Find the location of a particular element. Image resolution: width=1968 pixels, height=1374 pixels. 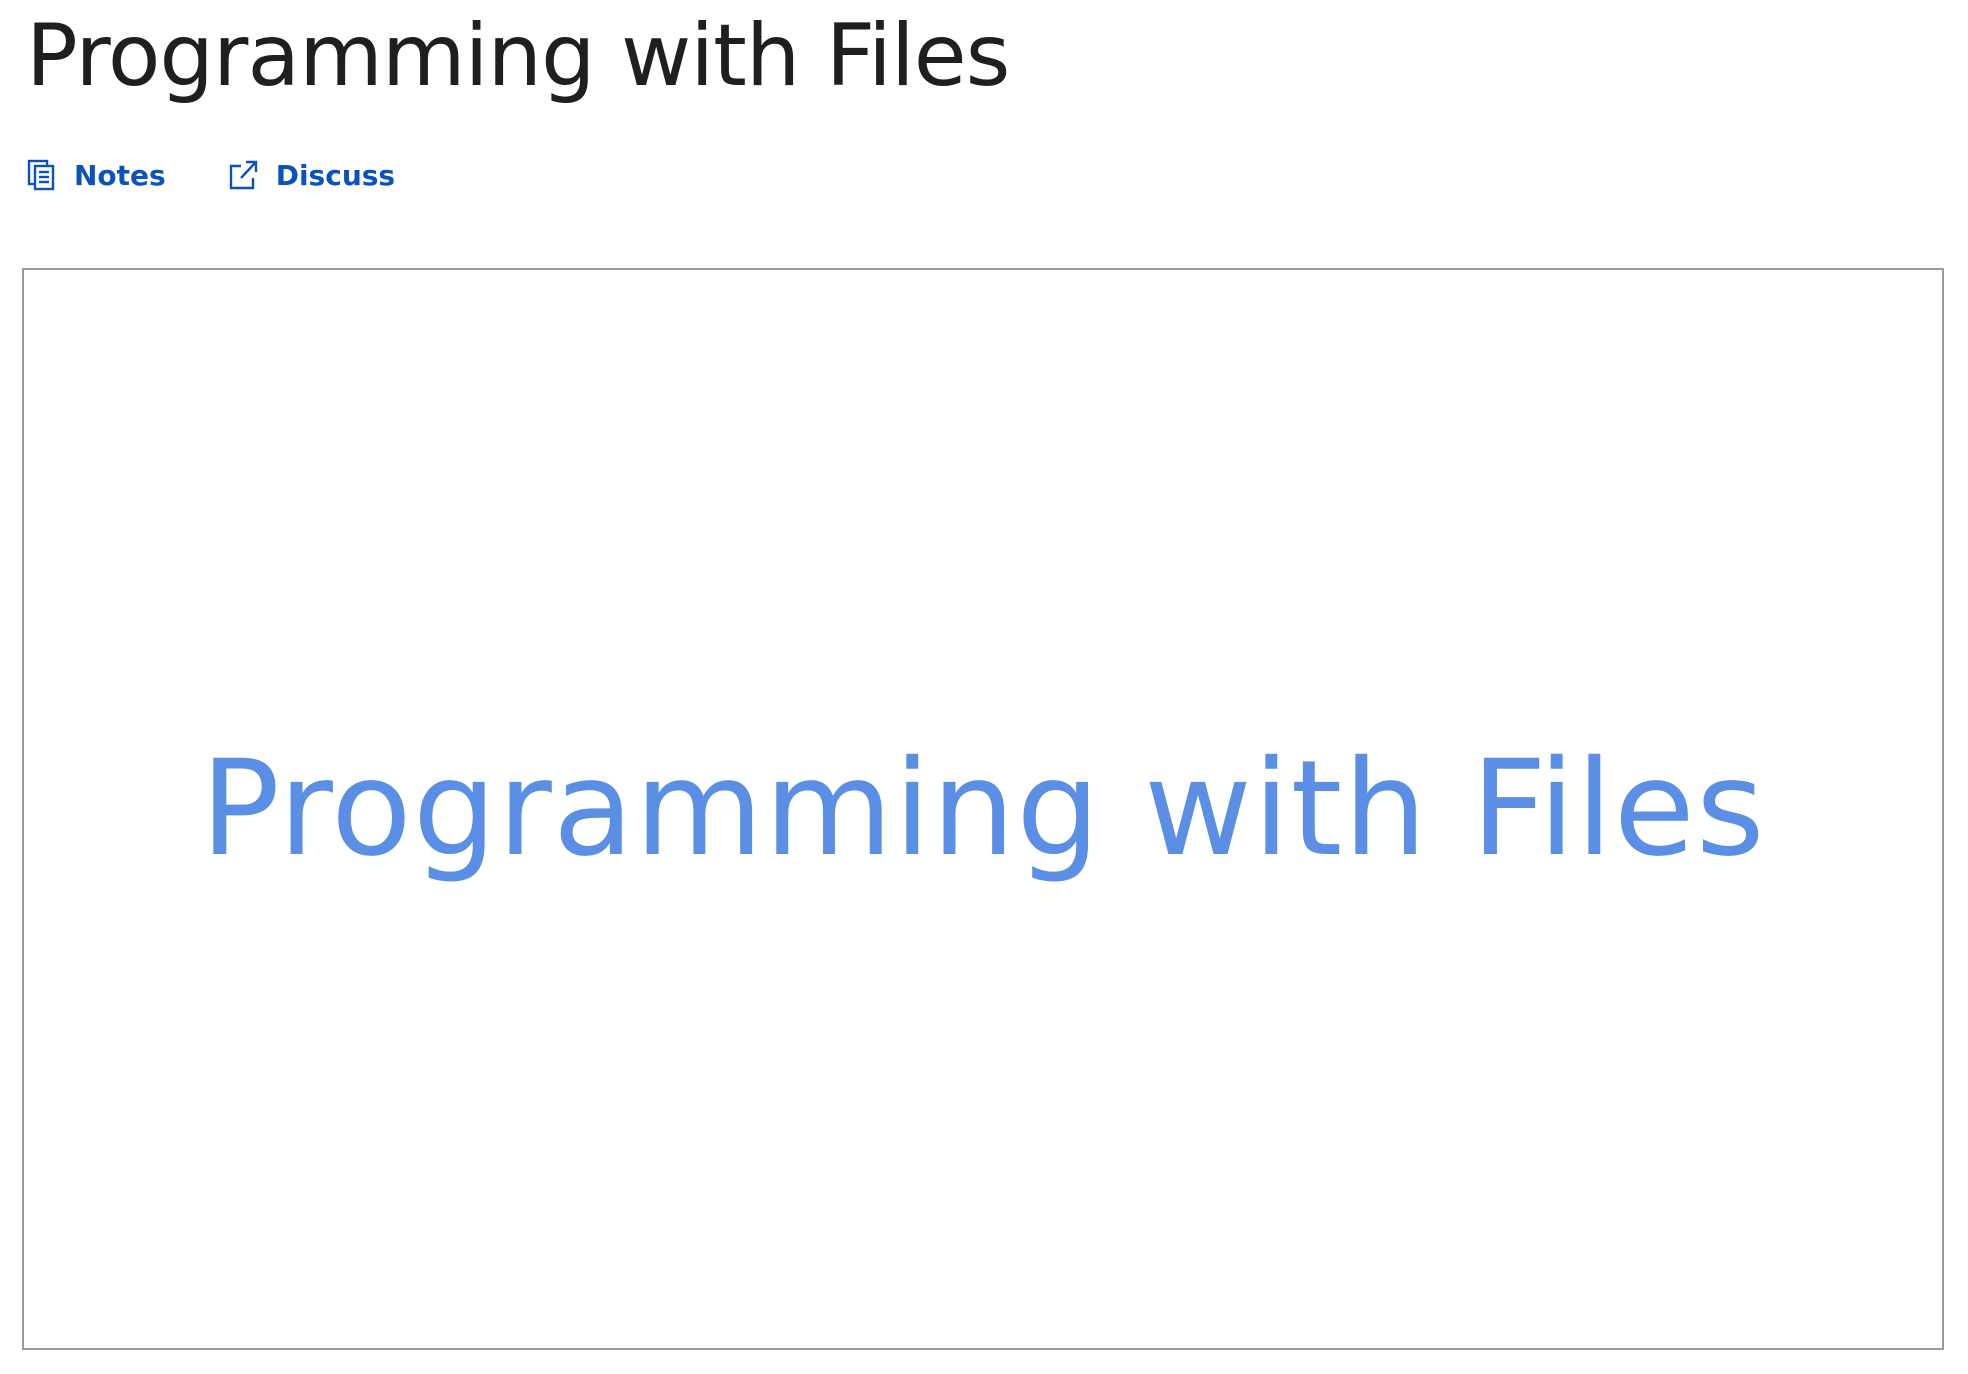

discuss-label: Discuss is located at coordinates (335, 175).